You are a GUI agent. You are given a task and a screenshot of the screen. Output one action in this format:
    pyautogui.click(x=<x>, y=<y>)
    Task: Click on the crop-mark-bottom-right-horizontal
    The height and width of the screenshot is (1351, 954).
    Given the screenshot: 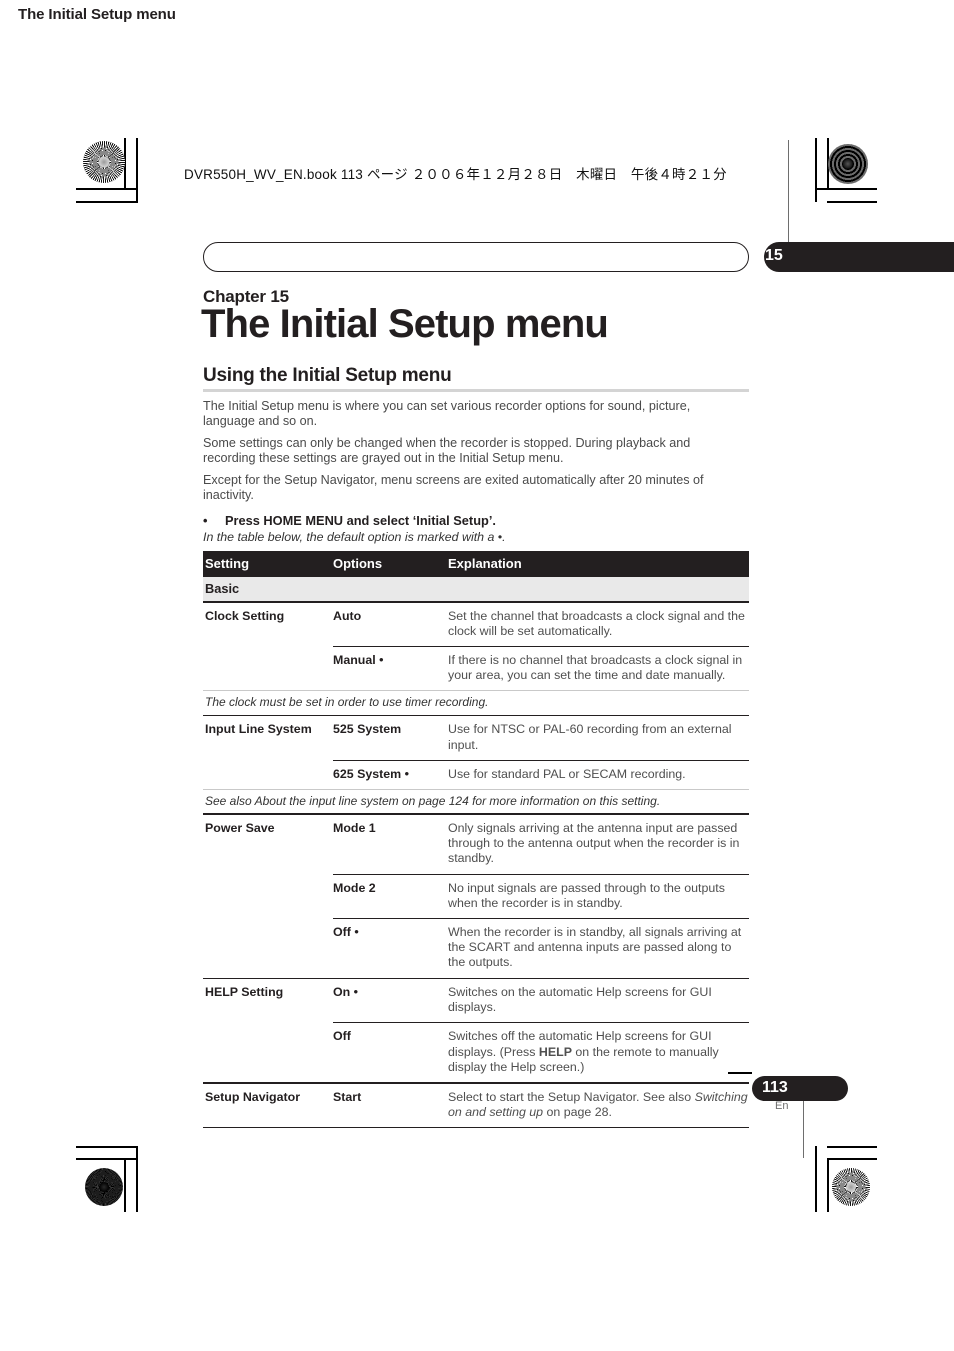 What is the action you would take?
    pyautogui.click(x=852, y=1159)
    